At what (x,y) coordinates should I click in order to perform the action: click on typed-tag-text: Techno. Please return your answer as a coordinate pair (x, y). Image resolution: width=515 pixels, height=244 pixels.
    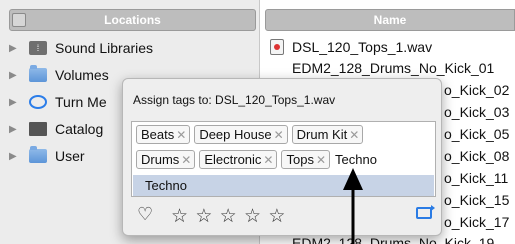
    Looking at the image, I should click on (356, 159).